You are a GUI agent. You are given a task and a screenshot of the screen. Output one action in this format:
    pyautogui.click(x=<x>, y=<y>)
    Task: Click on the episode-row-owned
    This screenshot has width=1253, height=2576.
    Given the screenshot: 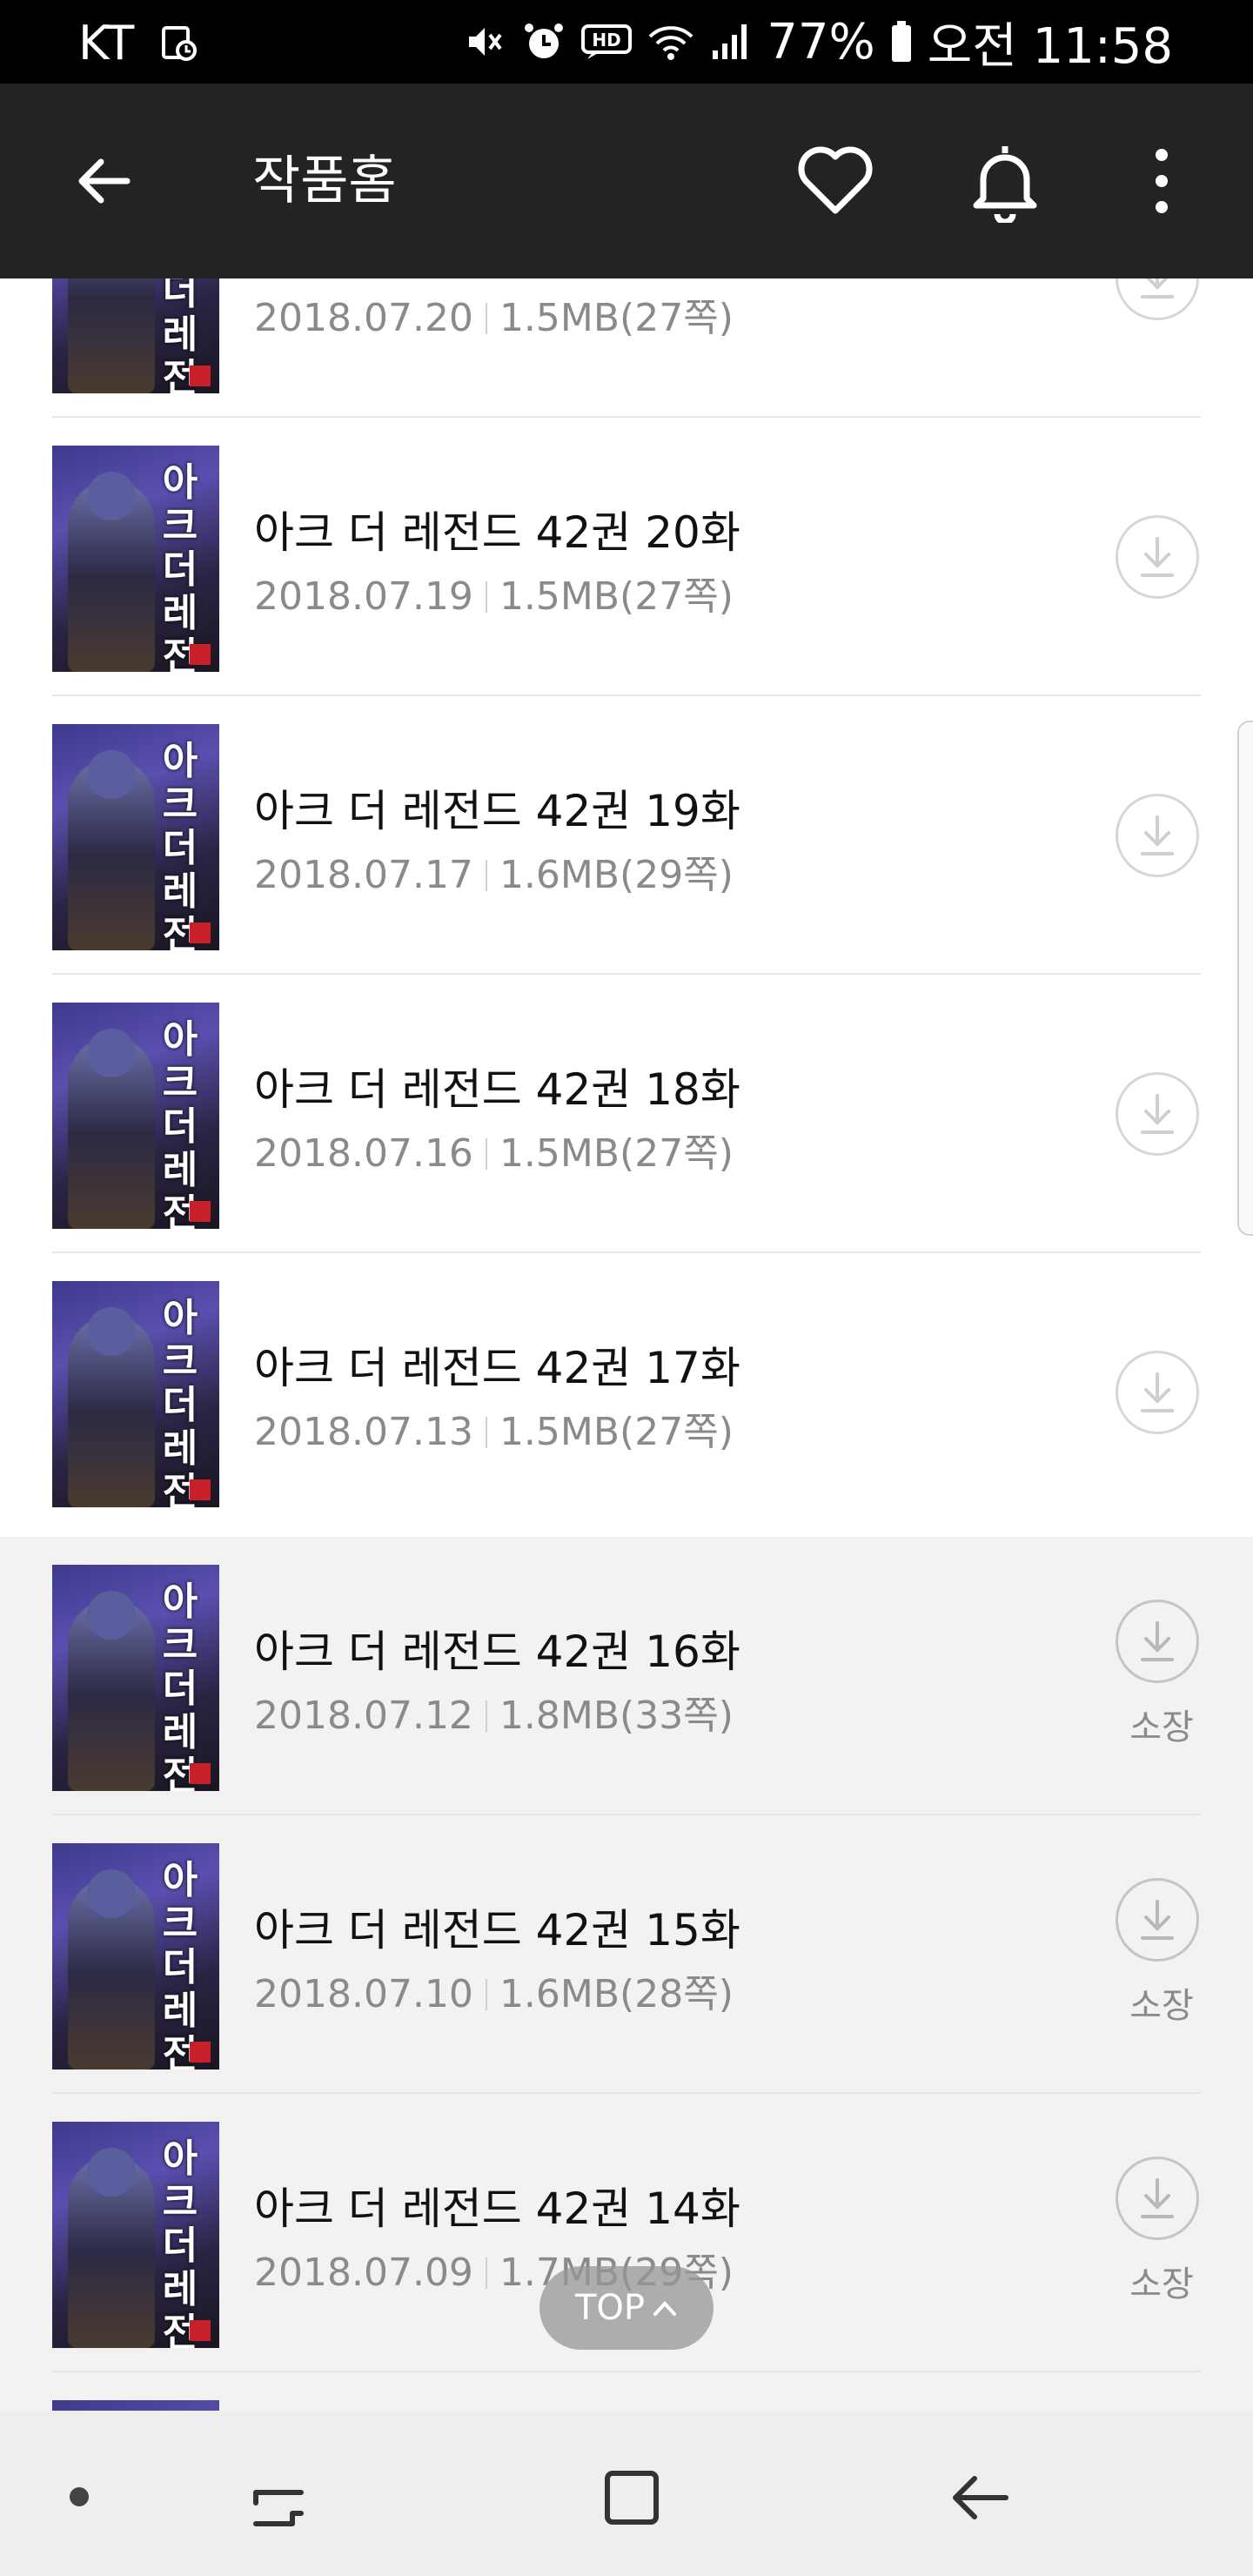 What is the action you would take?
    pyautogui.click(x=626, y=2392)
    